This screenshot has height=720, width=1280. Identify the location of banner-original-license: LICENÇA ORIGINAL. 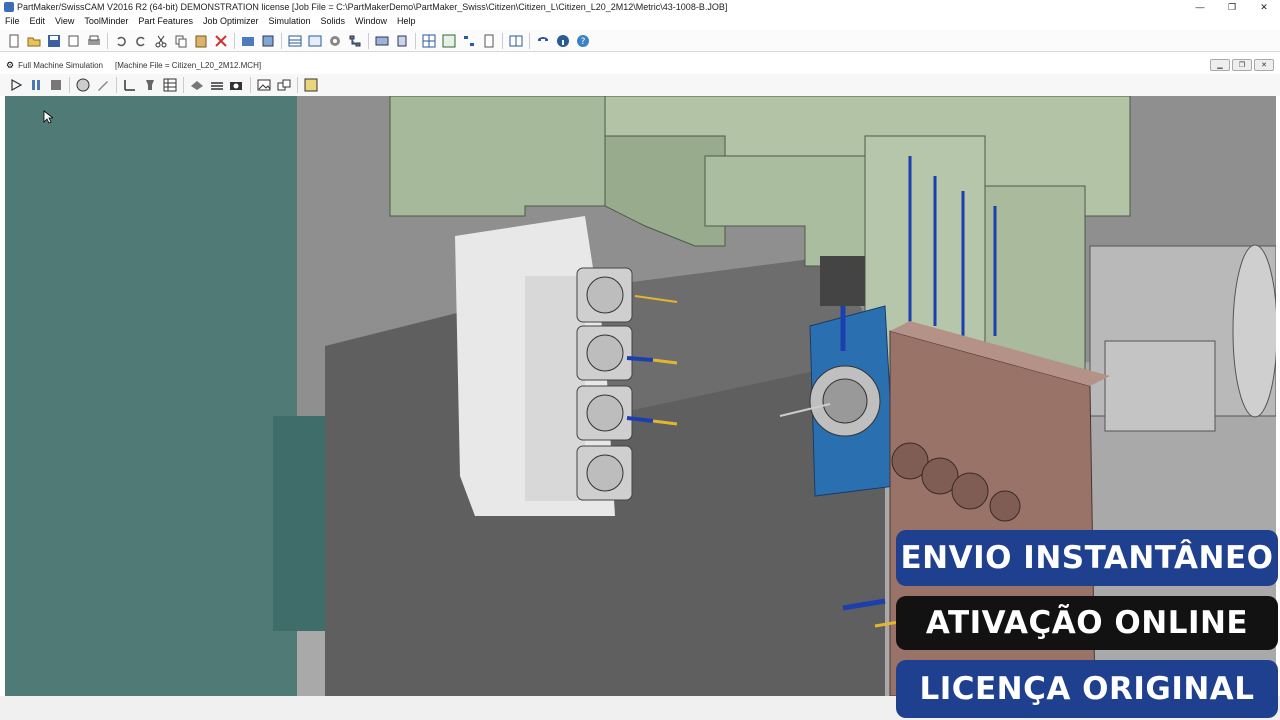
(1087, 689).